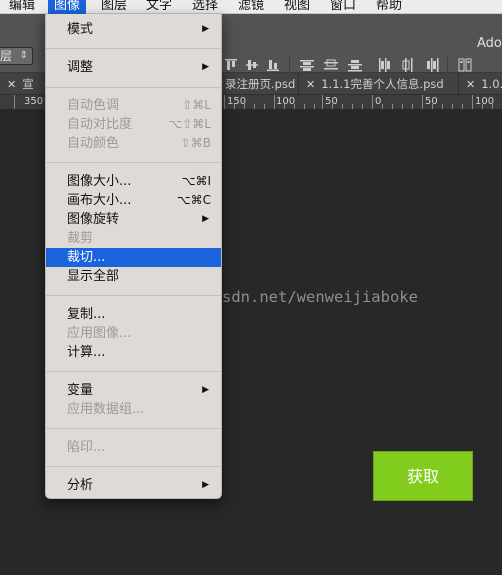 The image size is (502, 575). What do you see at coordinates (133, 390) in the screenshot?
I see `menu-item-variables: 变量 ▶` at bounding box center [133, 390].